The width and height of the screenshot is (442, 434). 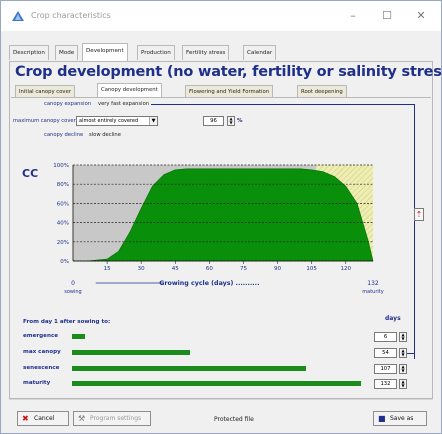 I want to click on title-bar: Crop characteristics – ☐ ✕, so click(x=221, y=16).